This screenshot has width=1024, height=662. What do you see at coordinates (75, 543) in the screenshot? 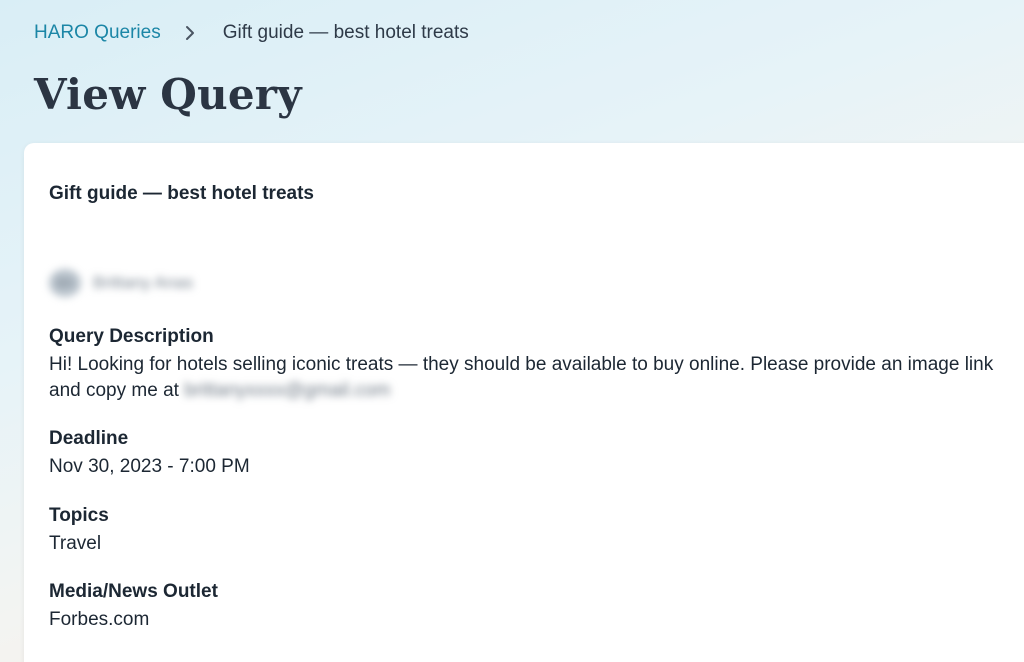
I see `topics-value: Travel` at bounding box center [75, 543].